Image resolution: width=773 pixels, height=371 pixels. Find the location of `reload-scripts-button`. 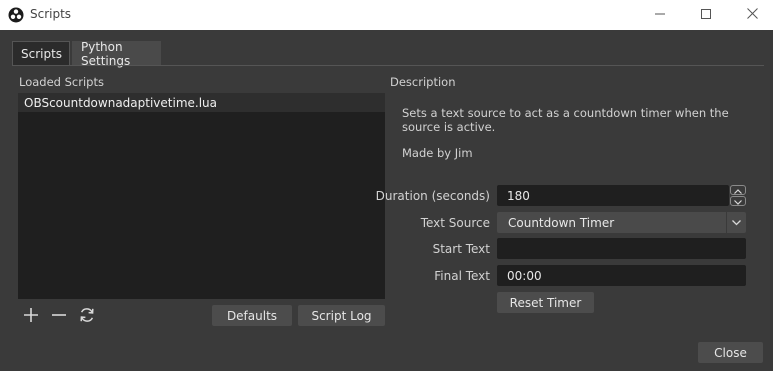

reload-scripts-button is located at coordinates (87, 316).